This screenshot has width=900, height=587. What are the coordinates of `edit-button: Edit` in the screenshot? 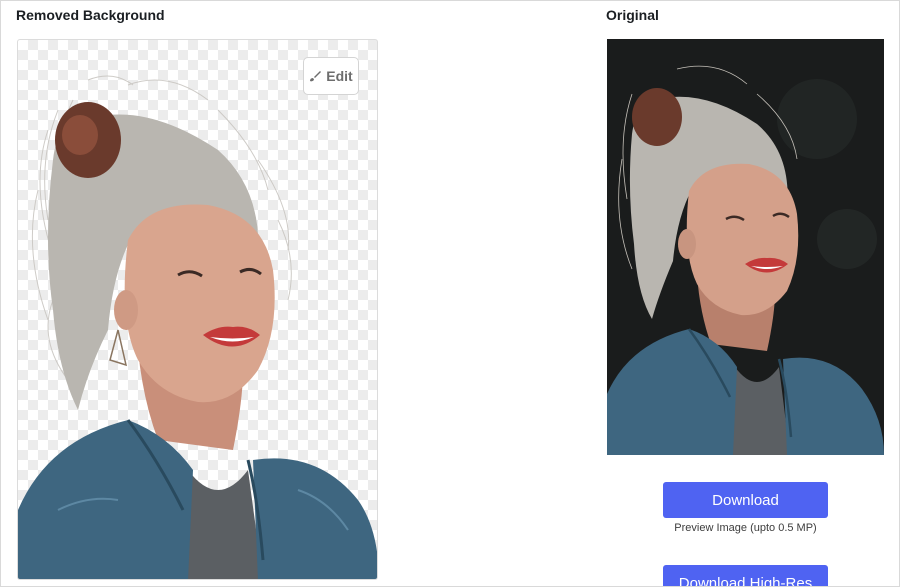 It's located at (331, 76).